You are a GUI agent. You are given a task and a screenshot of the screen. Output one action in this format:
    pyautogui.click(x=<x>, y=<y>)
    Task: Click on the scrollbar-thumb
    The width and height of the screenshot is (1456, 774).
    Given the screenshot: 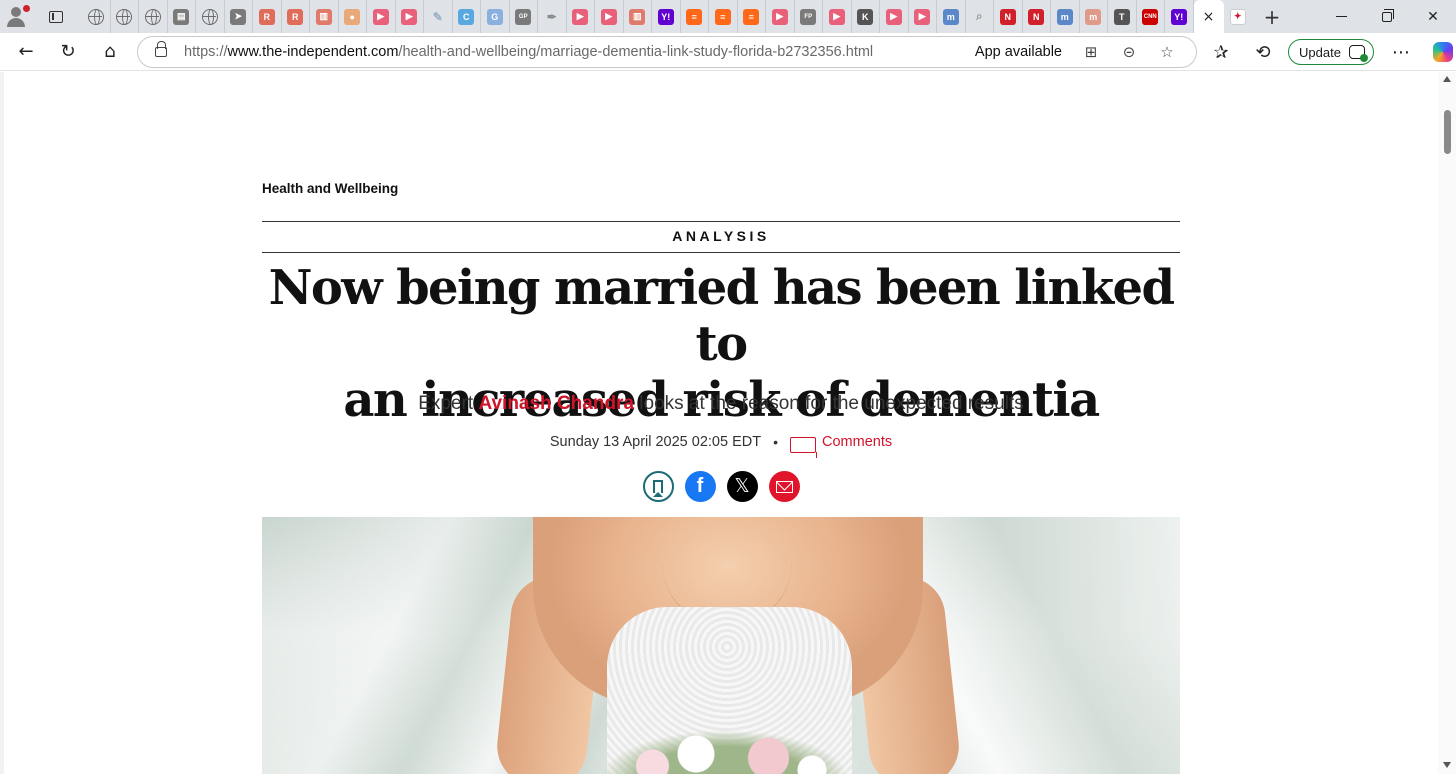 What is the action you would take?
    pyautogui.click(x=1447, y=132)
    